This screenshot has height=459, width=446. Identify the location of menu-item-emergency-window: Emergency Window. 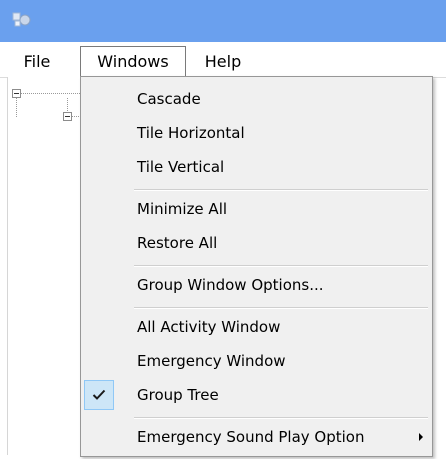
(256, 361).